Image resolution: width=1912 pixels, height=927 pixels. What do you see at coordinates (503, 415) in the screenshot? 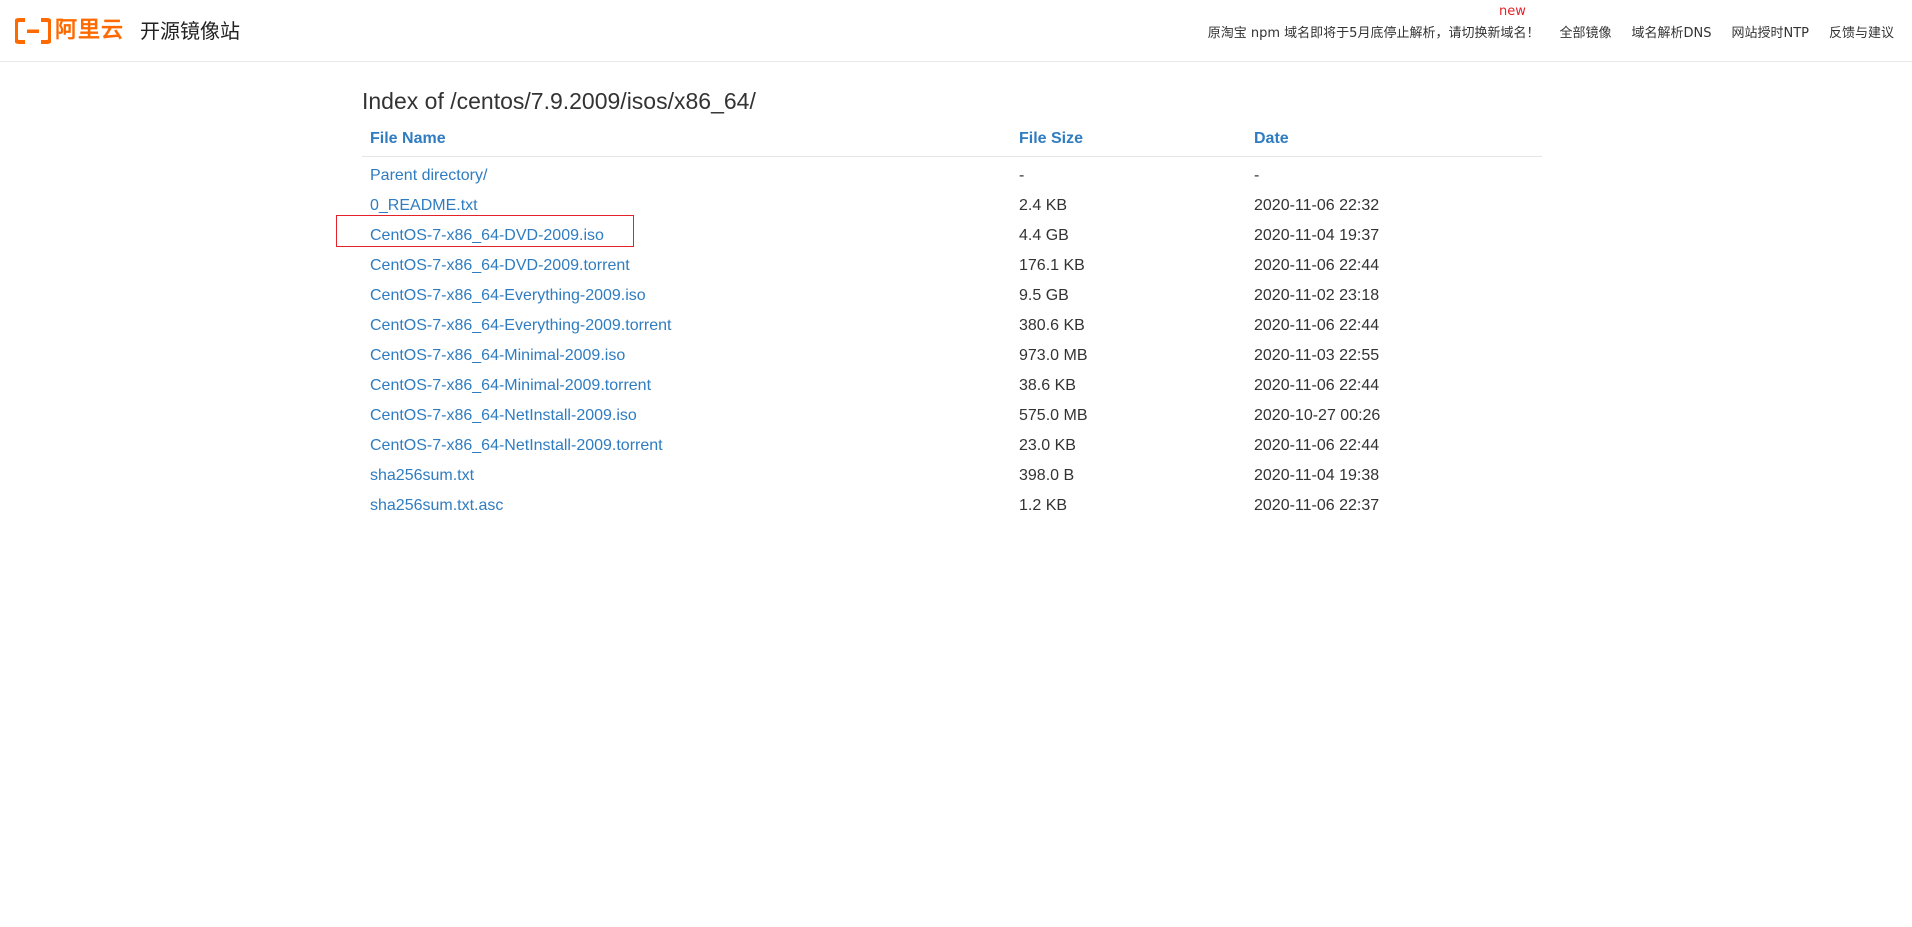
I see `file-link: CentOS-7-x86_64-NetInstall-2009.iso` at bounding box center [503, 415].